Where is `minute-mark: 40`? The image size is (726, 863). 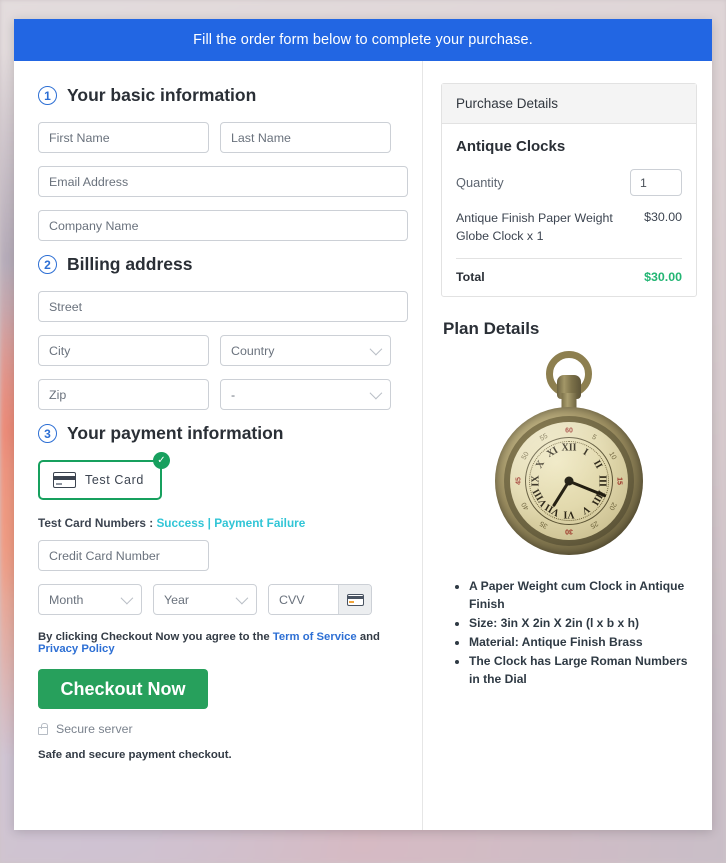 minute-mark: 40 is located at coordinates (525, 506).